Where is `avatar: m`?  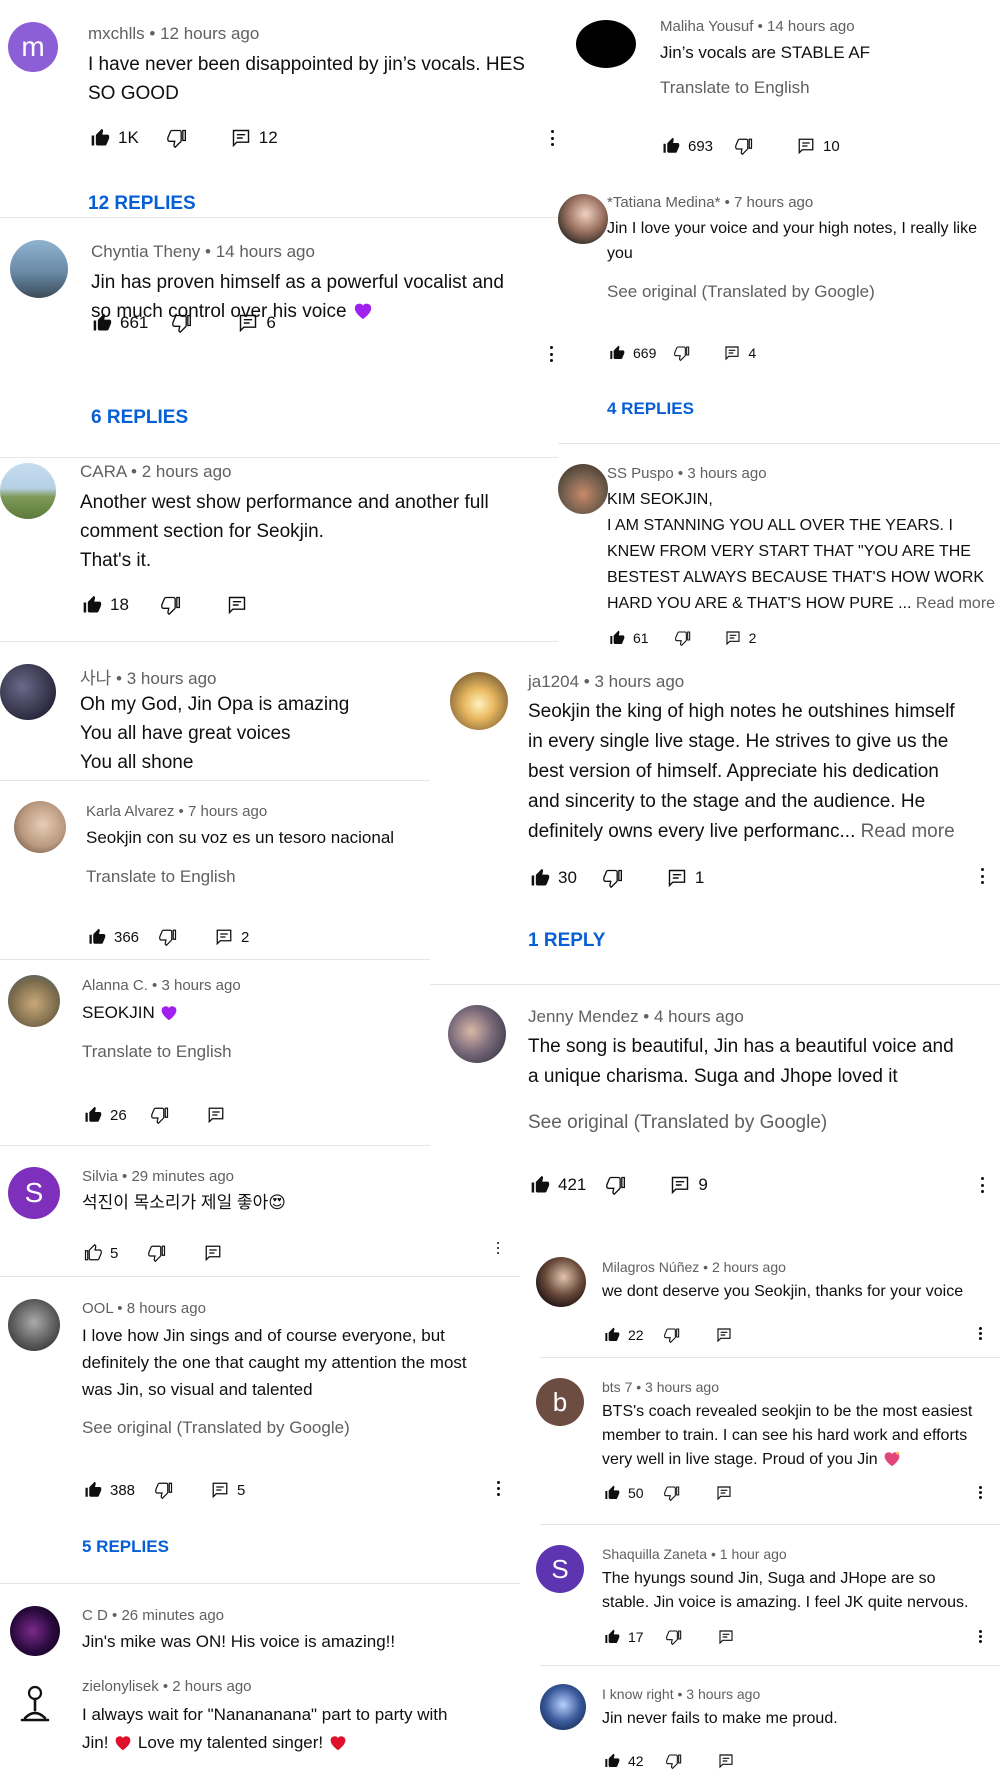
avatar: m is located at coordinates (33, 47).